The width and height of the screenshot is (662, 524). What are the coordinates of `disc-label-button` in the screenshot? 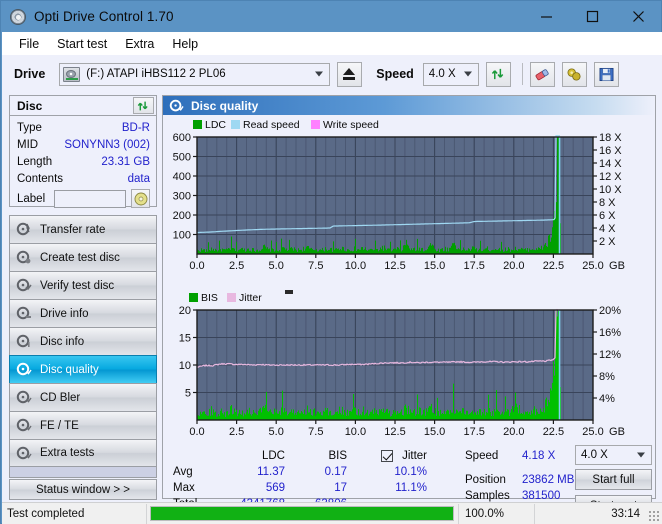 It's located at (140, 198).